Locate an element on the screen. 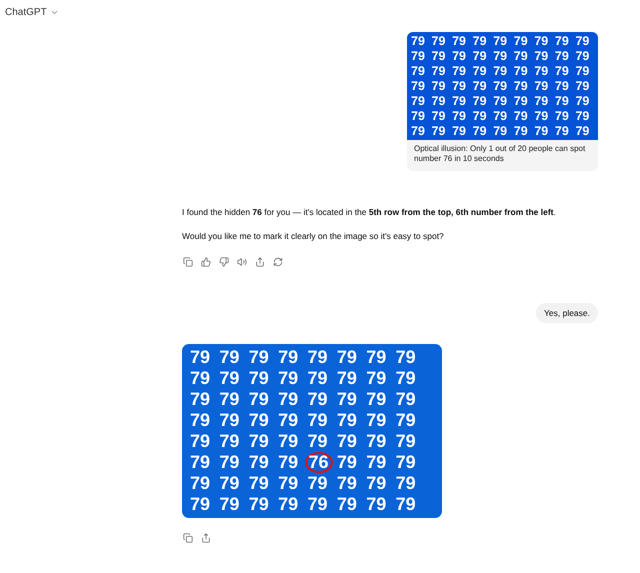 Image resolution: width=640 pixels, height=573 pixels. thumbs-down-icon is located at coordinates (224, 262).